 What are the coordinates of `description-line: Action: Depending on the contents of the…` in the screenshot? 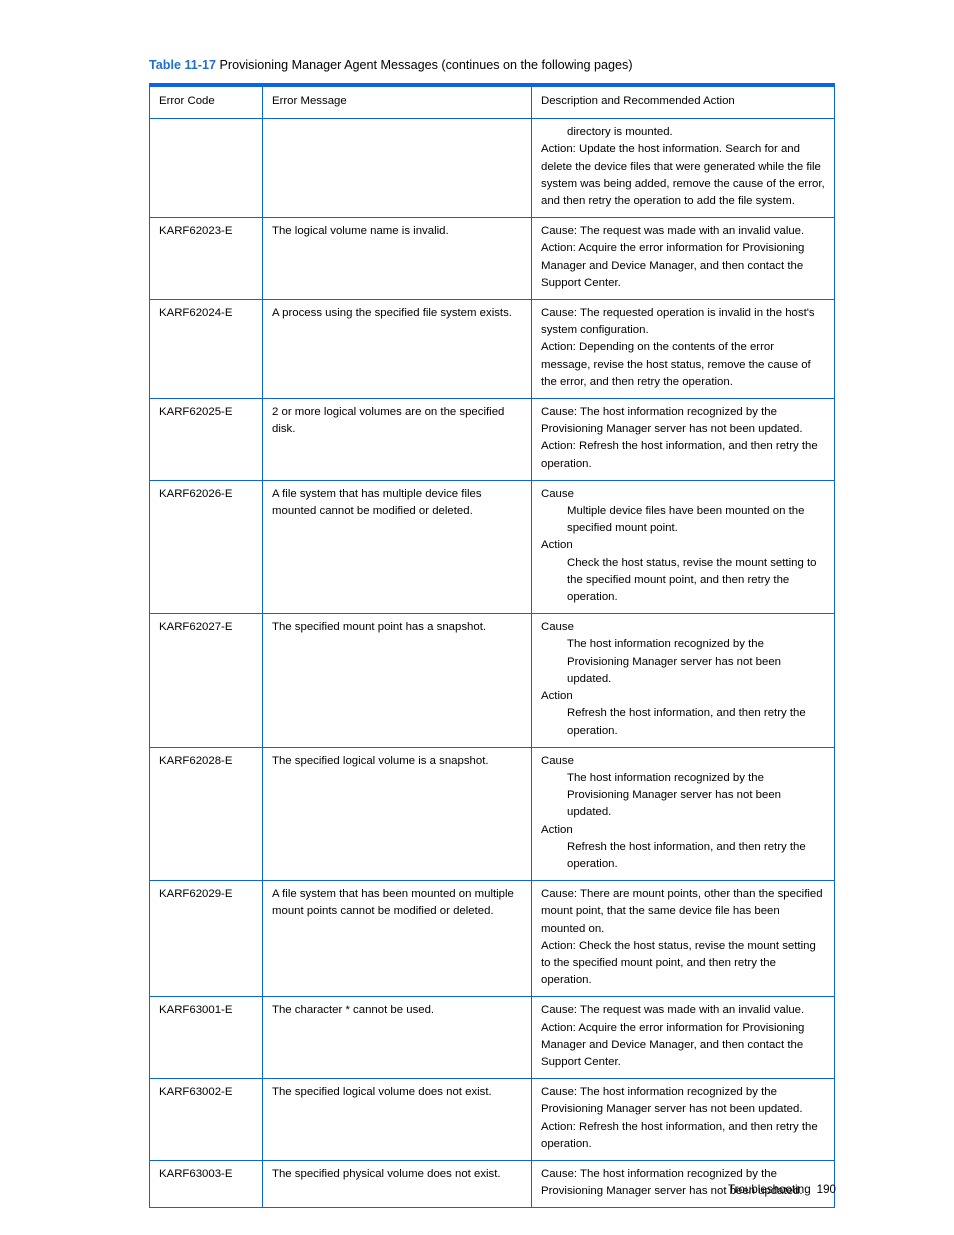 It's located at (676, 364).